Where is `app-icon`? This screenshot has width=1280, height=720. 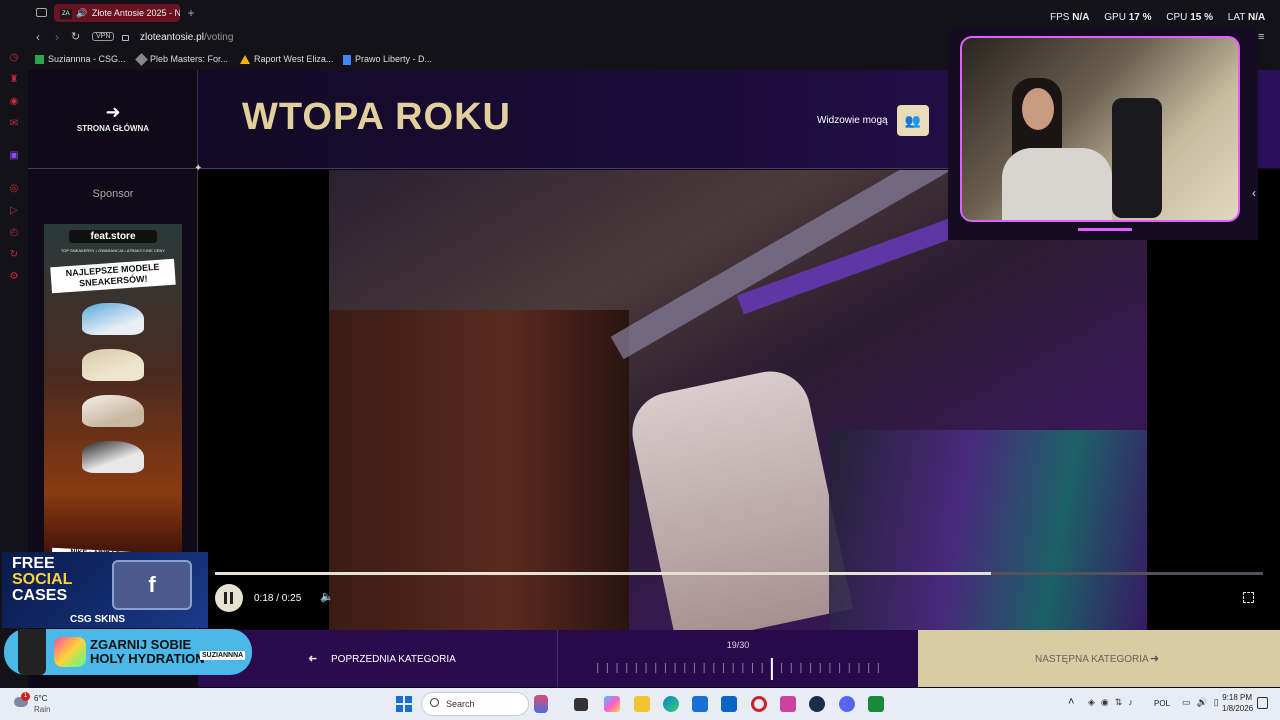 app-icon is located at coordinates (788, 704).